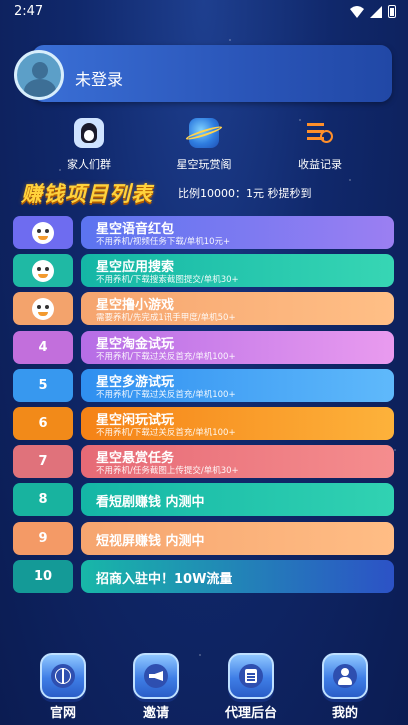 The width and height of the screenshot is (408, 725). I want to click on project-row: 10 招商入驻中！10W流量, so click(203, 576).